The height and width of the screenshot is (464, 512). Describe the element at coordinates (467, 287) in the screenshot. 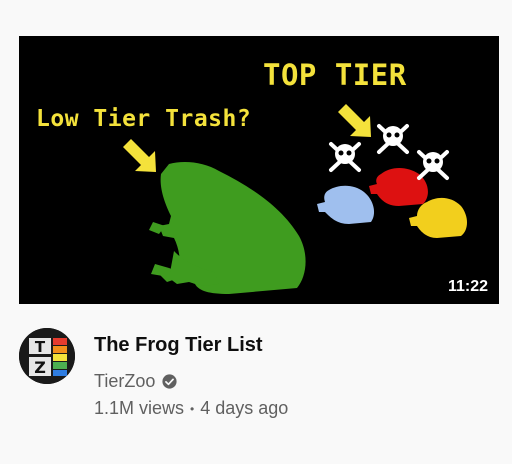

I see `duration-badge: 11:22` at that location.